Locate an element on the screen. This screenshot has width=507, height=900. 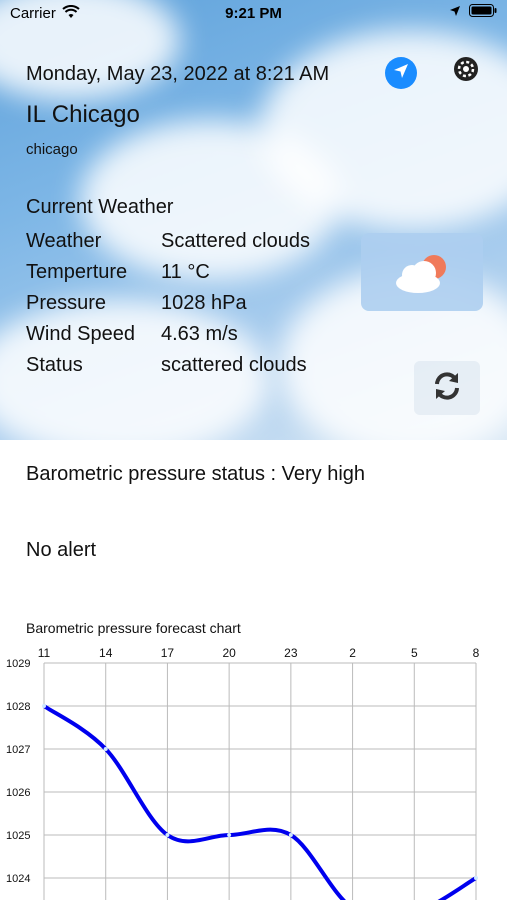
pressure-status-text: Barometric pressure status : Very high is located at coordinates (196, 474).